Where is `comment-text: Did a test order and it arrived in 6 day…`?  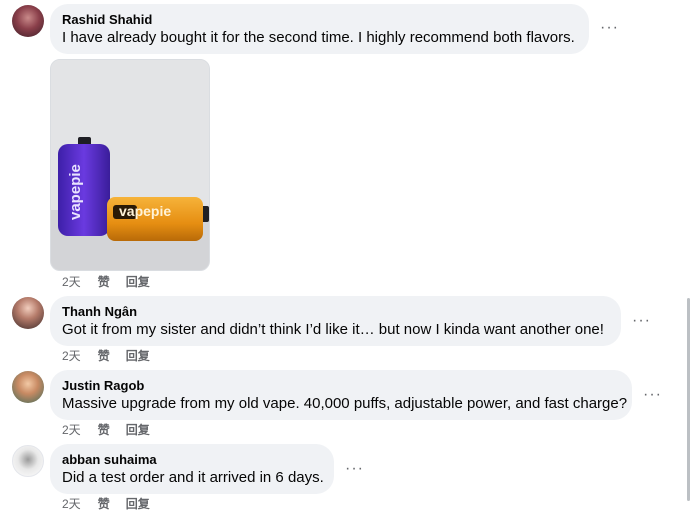 comment-text: Did a test order and it arrived in 6 day… is located at coordinates (193, 477).